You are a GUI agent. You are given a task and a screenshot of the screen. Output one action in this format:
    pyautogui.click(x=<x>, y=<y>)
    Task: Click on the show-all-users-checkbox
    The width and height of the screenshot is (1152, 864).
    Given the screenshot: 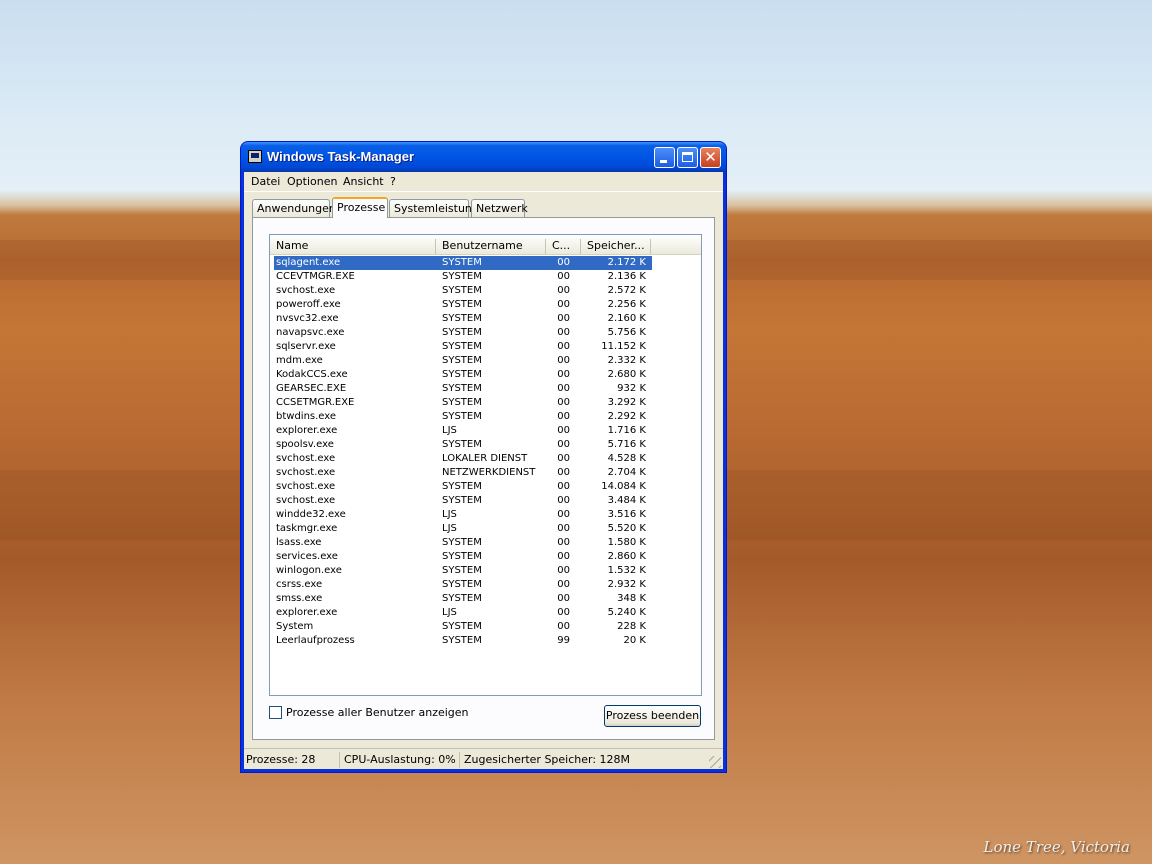 What is the action you would take?
    pyautogui.click(x=275, y=712)
    